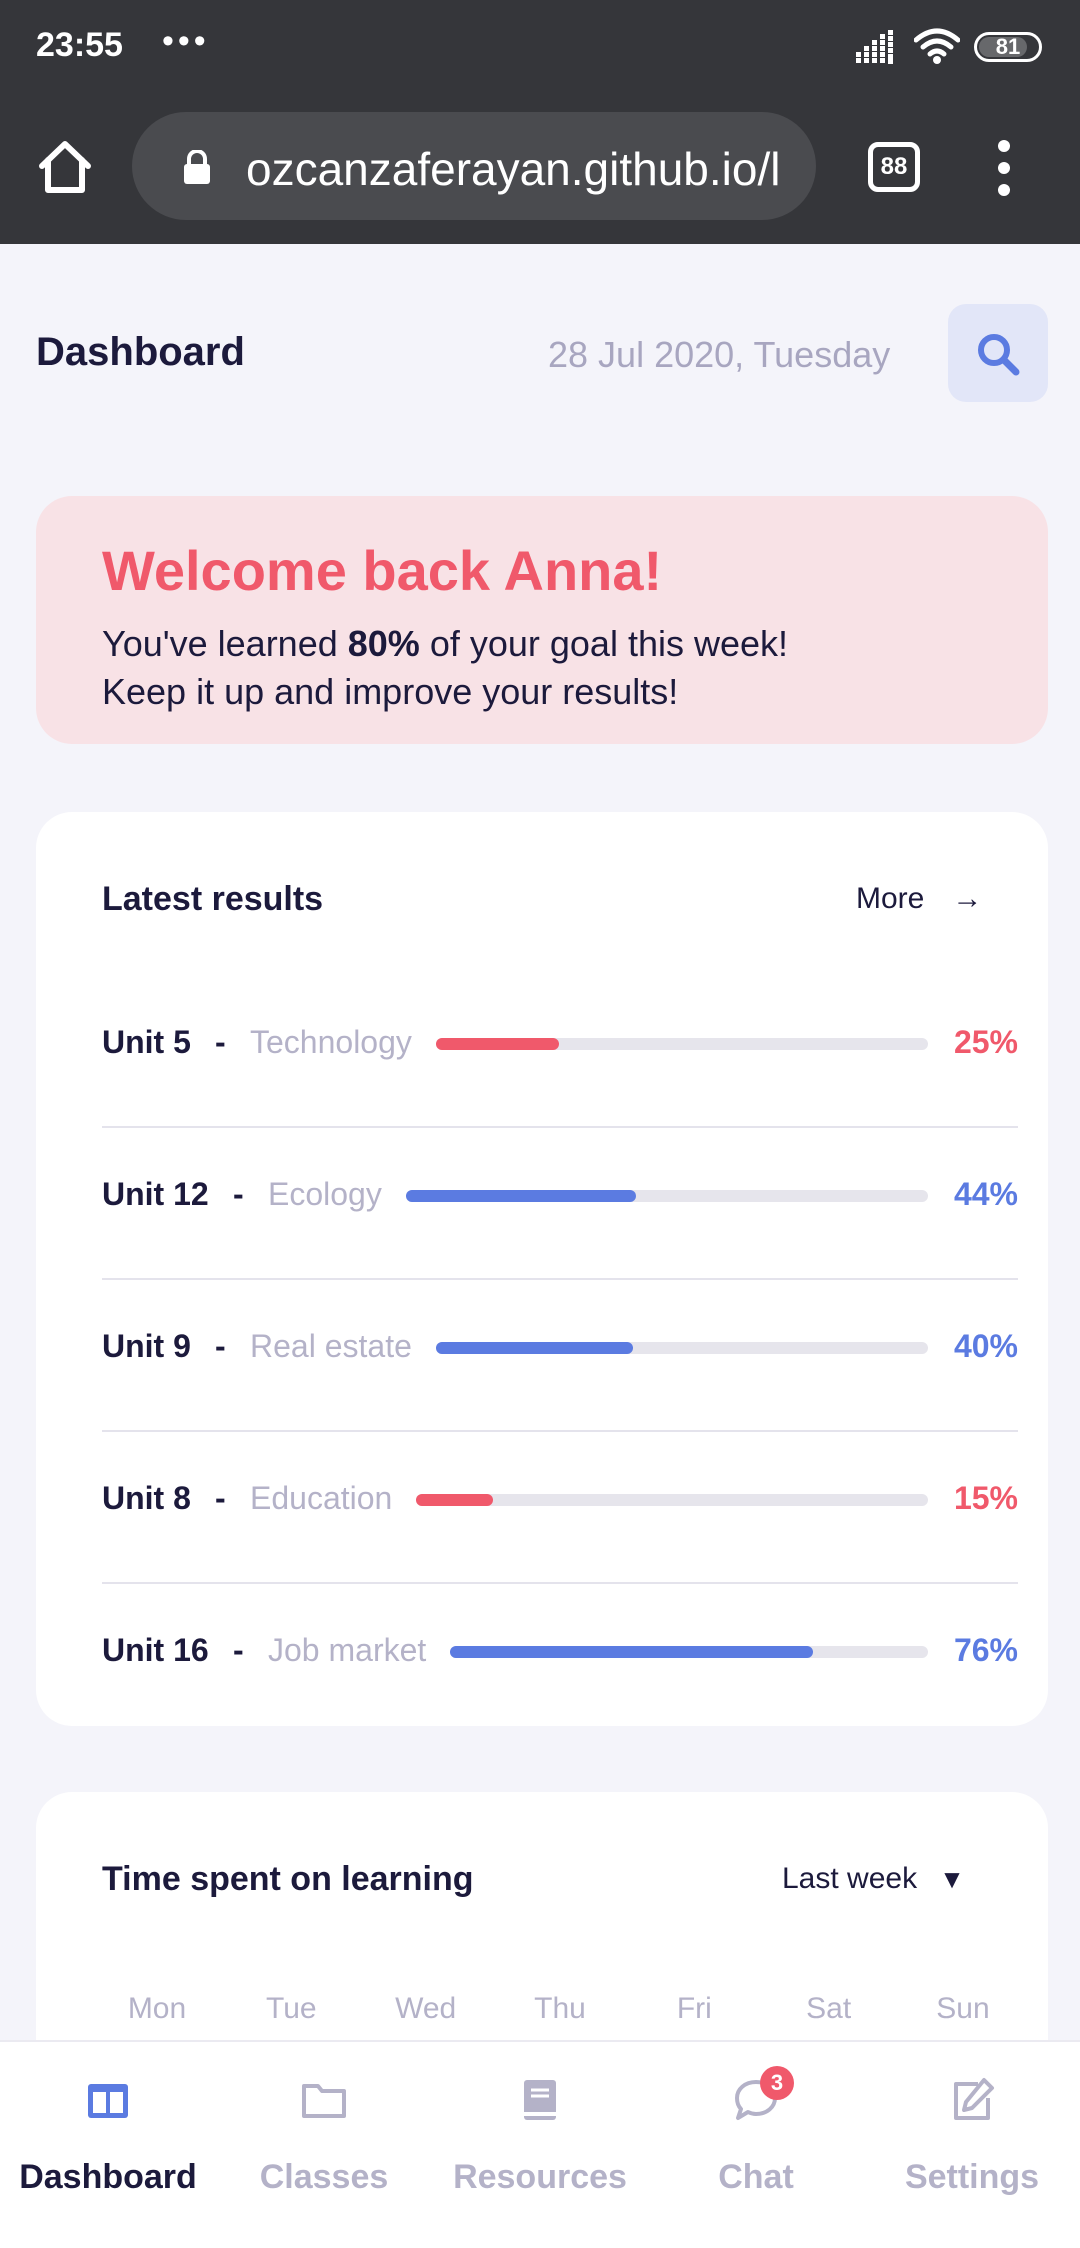 This screenshot has width=1080, height=2248. I want to click on tab-switcher-button: 88, so click(894, 167).